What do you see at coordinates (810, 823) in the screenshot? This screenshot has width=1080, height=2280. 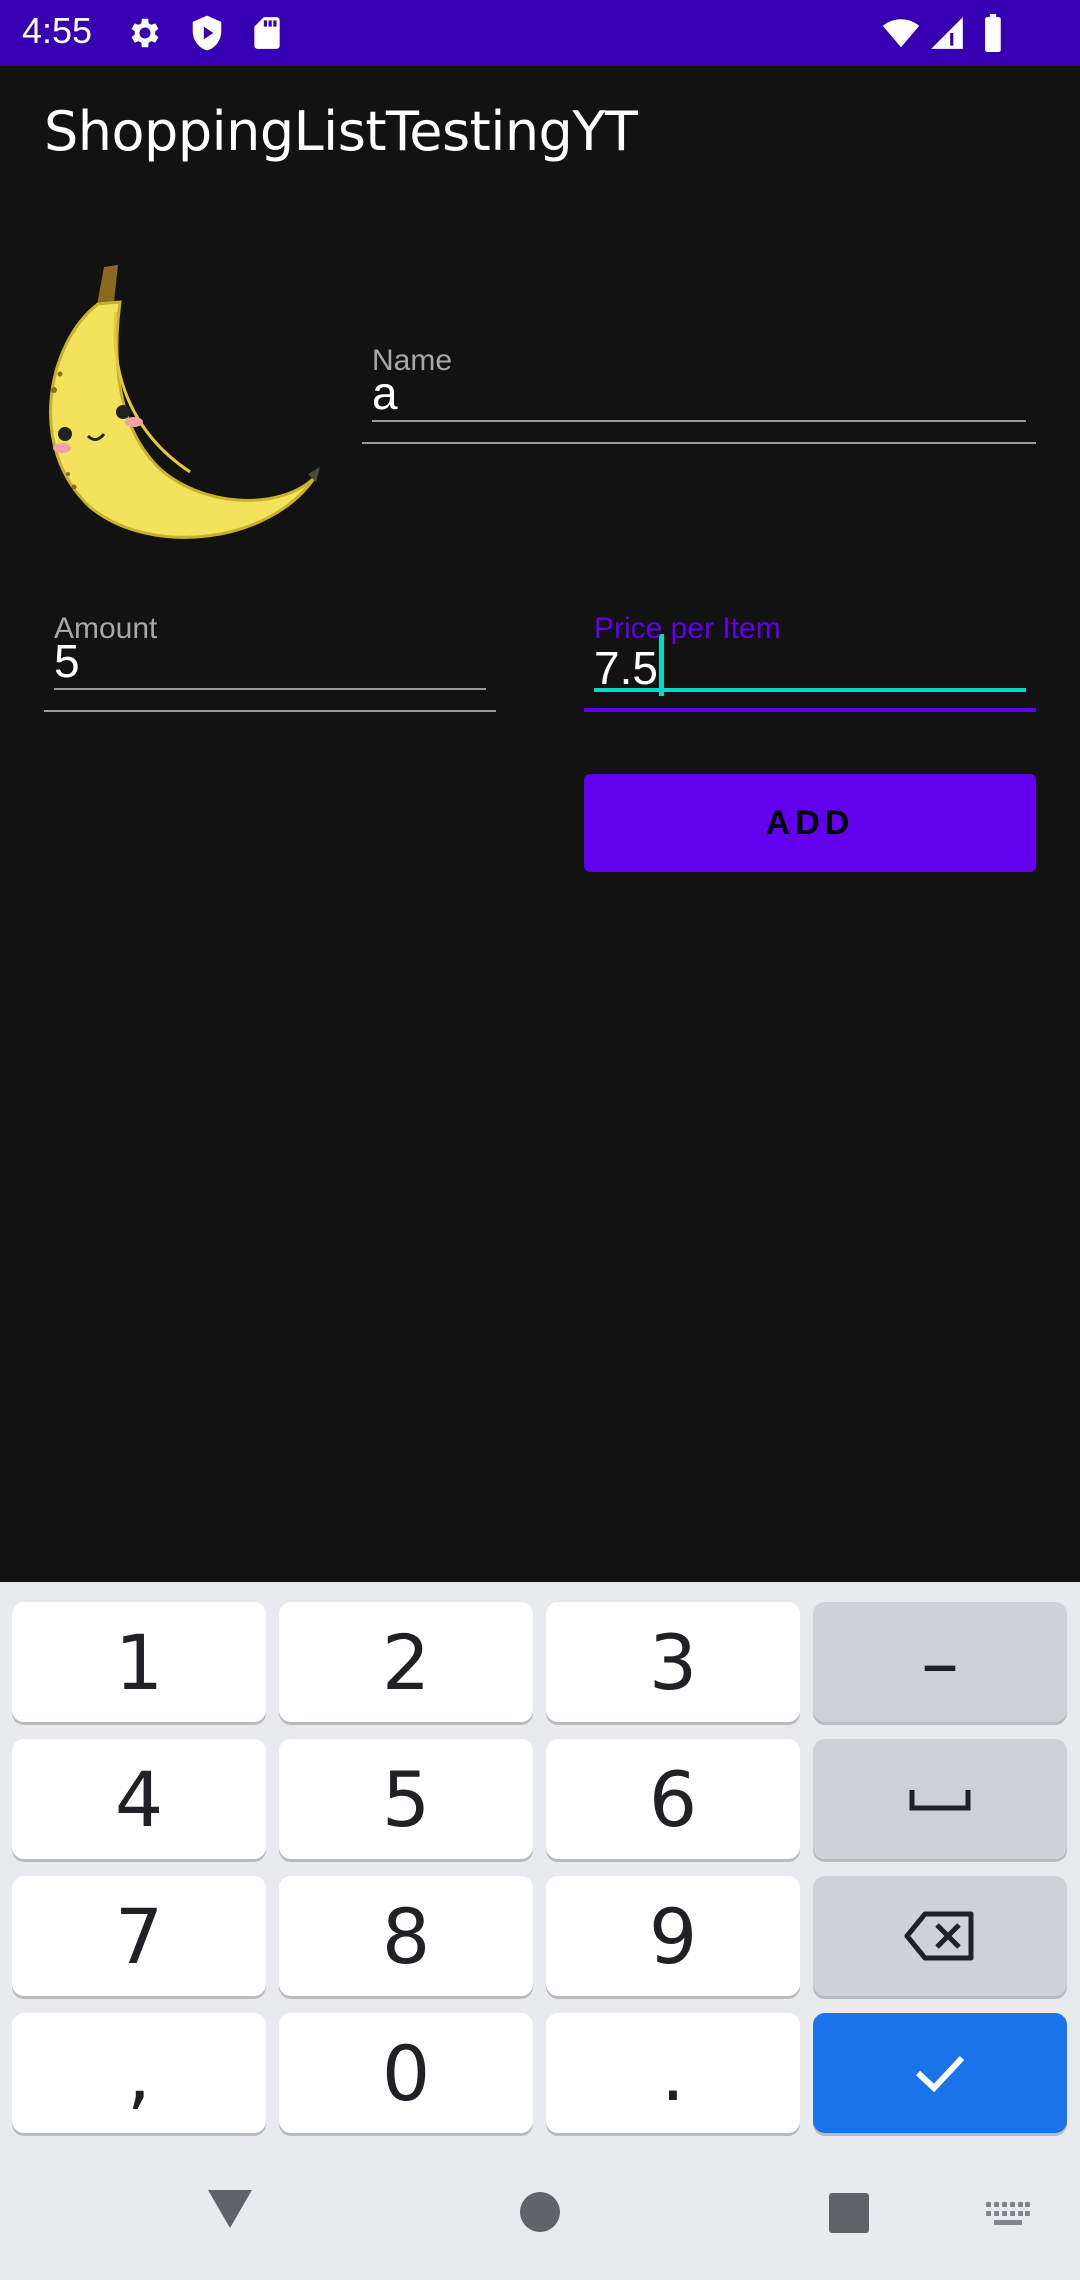 I see `add-button: ADD` at bounding box center [810, 823].